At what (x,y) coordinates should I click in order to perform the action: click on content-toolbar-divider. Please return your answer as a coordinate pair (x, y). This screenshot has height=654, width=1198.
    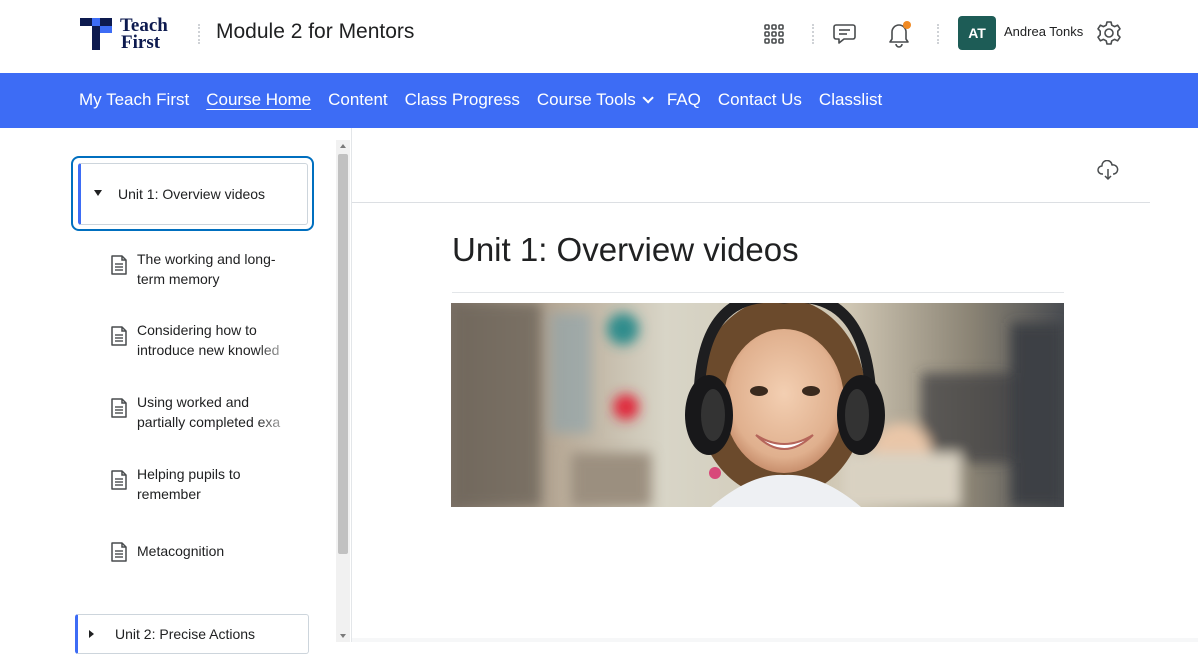
    Looking at the image, I should click on (751, 202).